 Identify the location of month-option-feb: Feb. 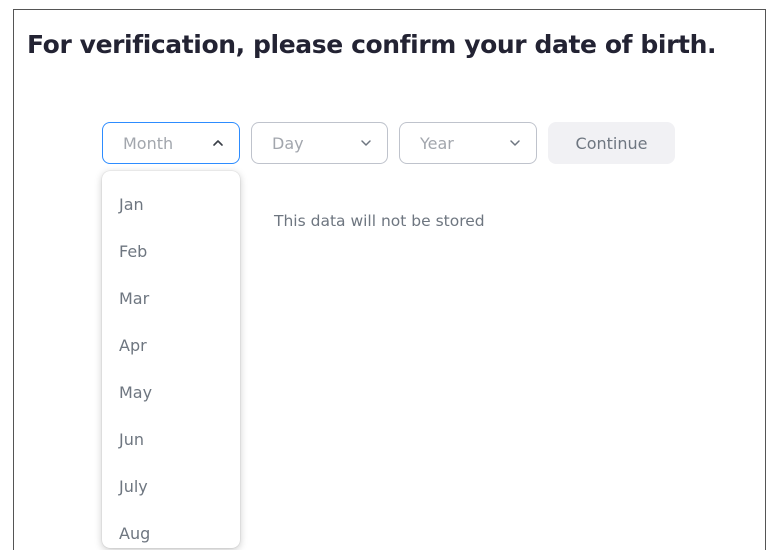
(171, 251).